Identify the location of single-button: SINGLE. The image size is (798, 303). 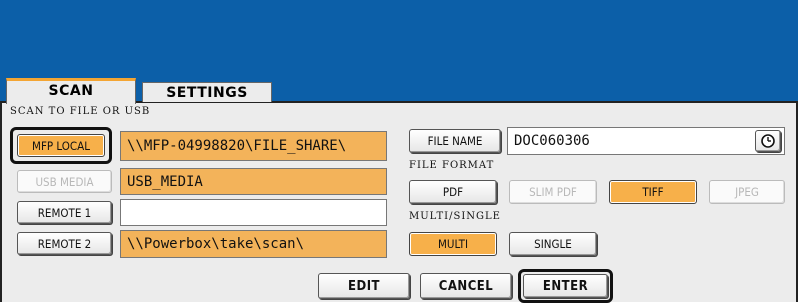
(553, 244).